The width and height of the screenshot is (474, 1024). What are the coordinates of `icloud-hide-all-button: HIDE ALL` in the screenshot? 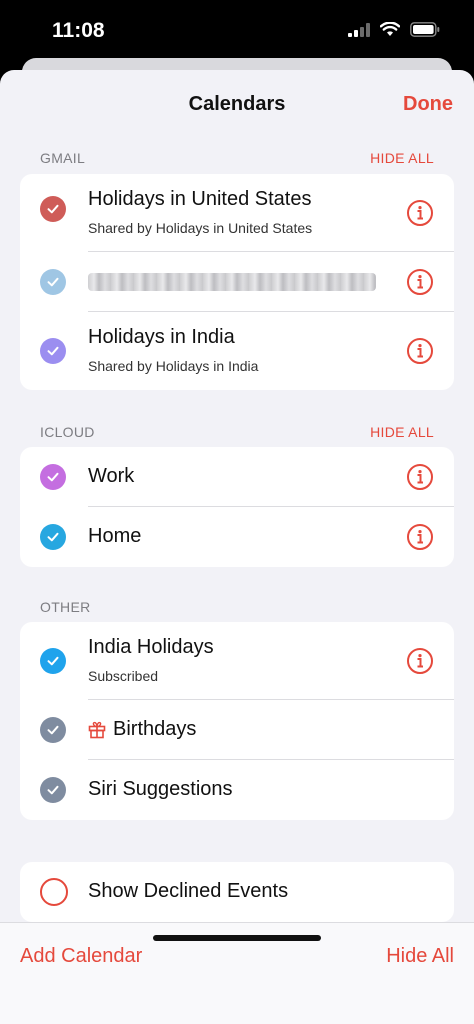 It's located at (402, 432).